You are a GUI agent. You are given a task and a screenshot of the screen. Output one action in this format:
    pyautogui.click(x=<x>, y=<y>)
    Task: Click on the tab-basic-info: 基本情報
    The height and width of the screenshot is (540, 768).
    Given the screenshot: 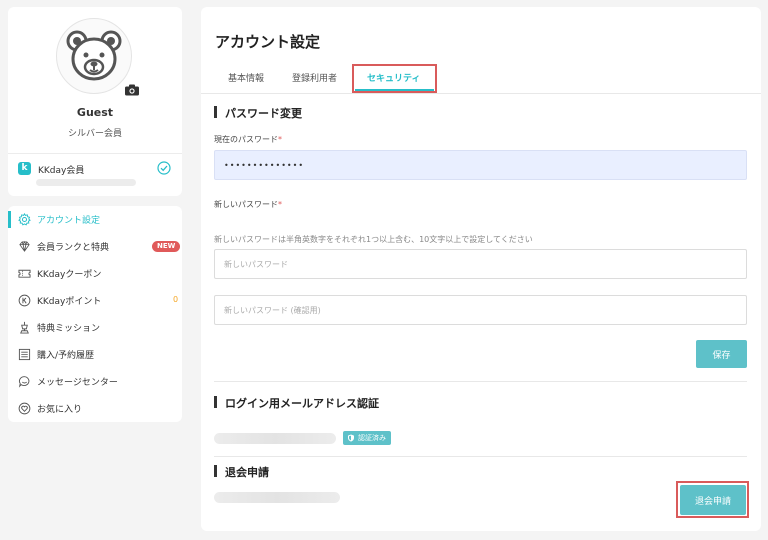 What is the action you would take?
    pyautogui.click(x=246, y=77)
    